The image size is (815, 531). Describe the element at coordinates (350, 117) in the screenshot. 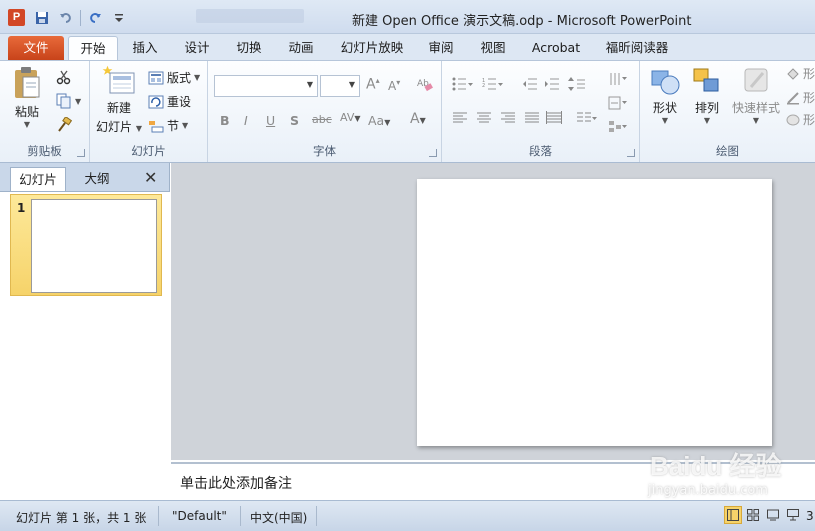

I see `character-spacing-icon: AV▼` at that location.